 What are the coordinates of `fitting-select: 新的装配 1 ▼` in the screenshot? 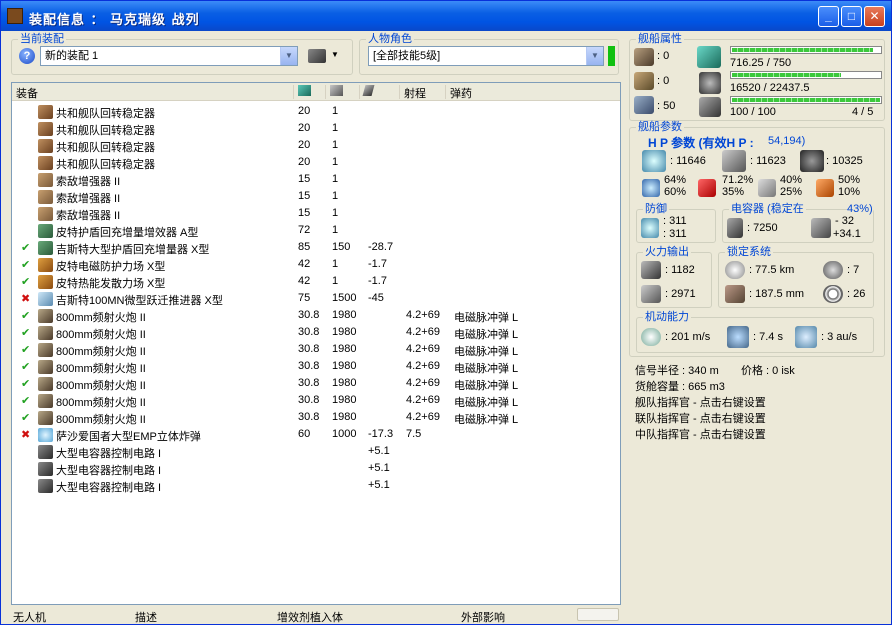 It's located at (169, 56).